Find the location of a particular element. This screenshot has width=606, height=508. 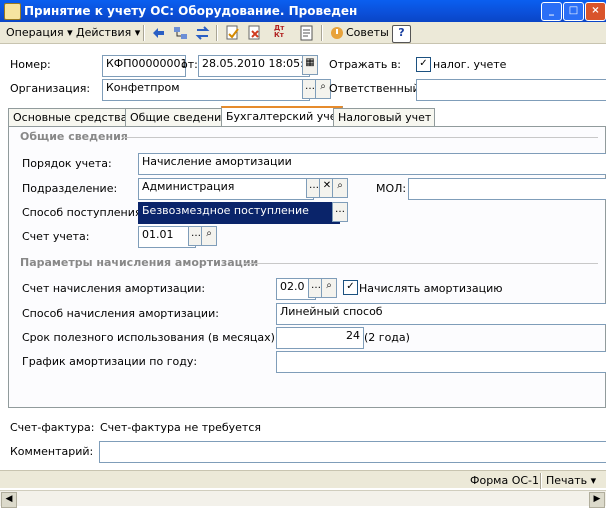

reflect-label: Отражать в: is located at coordinates (365, 64).